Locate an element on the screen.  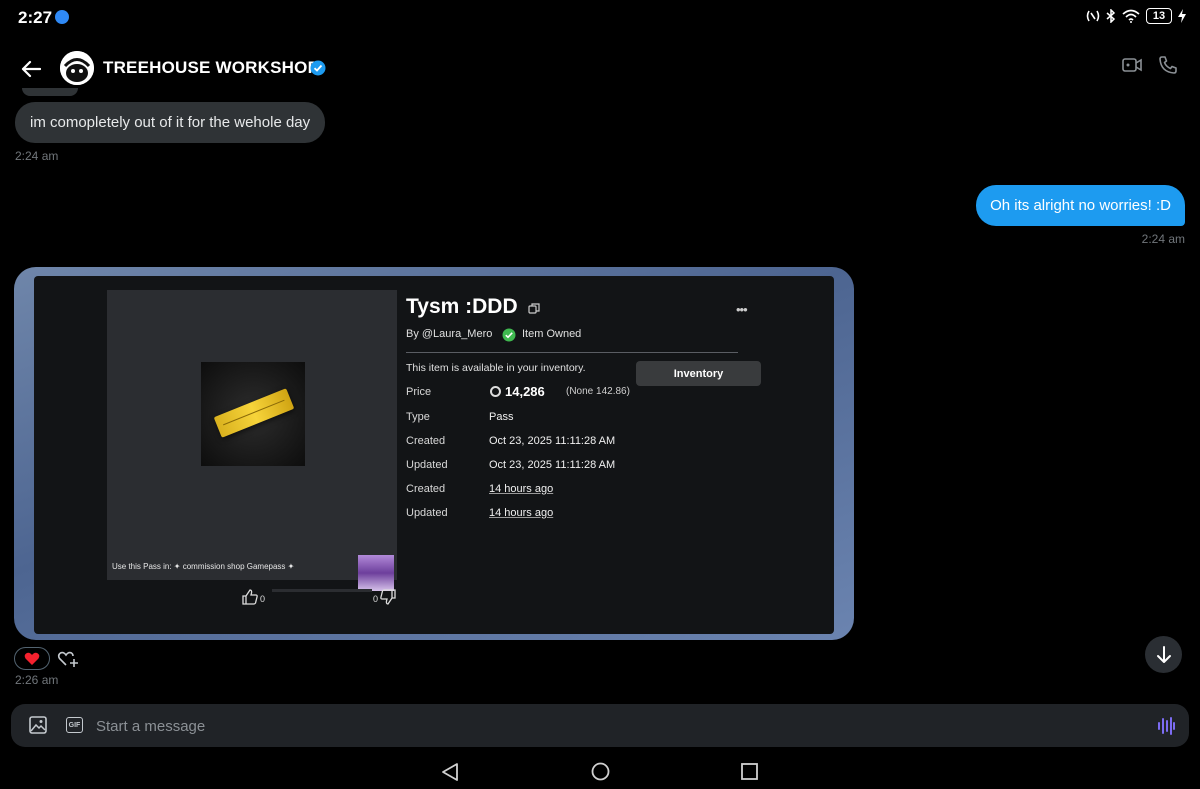
media-button is located at coordinates (38, 727).